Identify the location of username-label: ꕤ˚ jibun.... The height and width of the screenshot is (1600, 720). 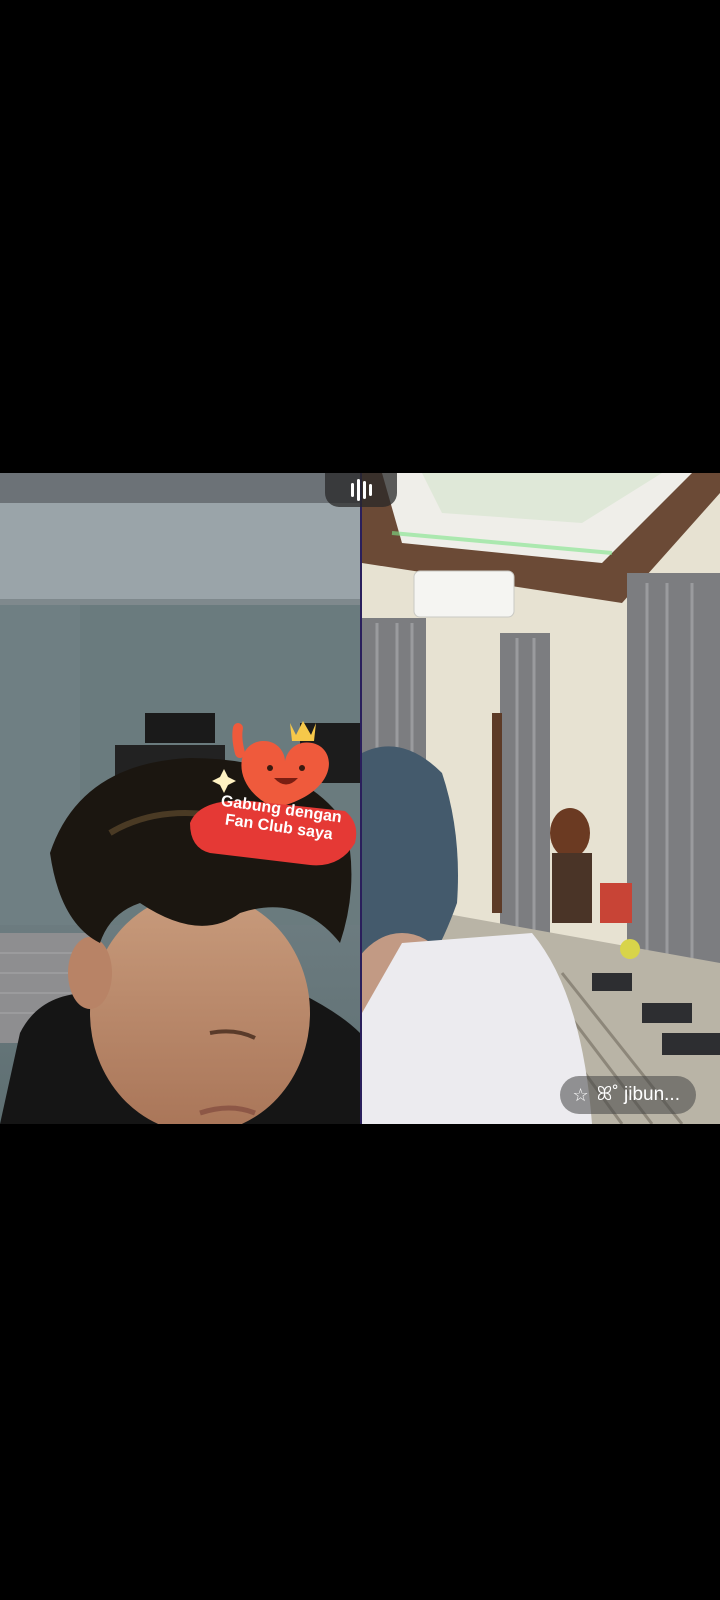
(638, 1094).